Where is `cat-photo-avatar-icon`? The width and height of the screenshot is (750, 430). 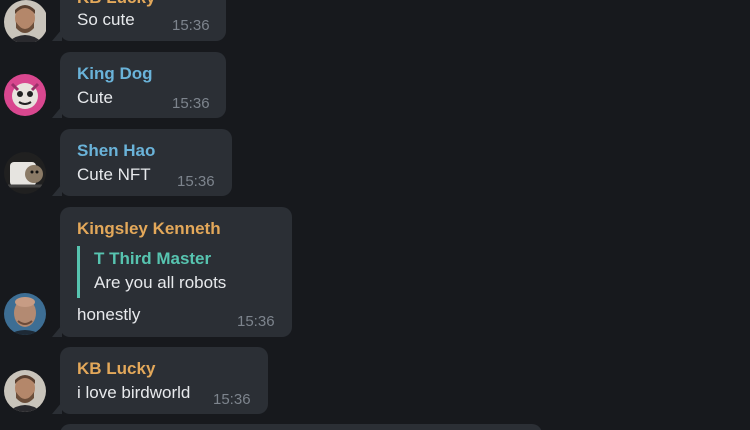
cat-photo-avatar-icon is located at coordinates (25, 173).